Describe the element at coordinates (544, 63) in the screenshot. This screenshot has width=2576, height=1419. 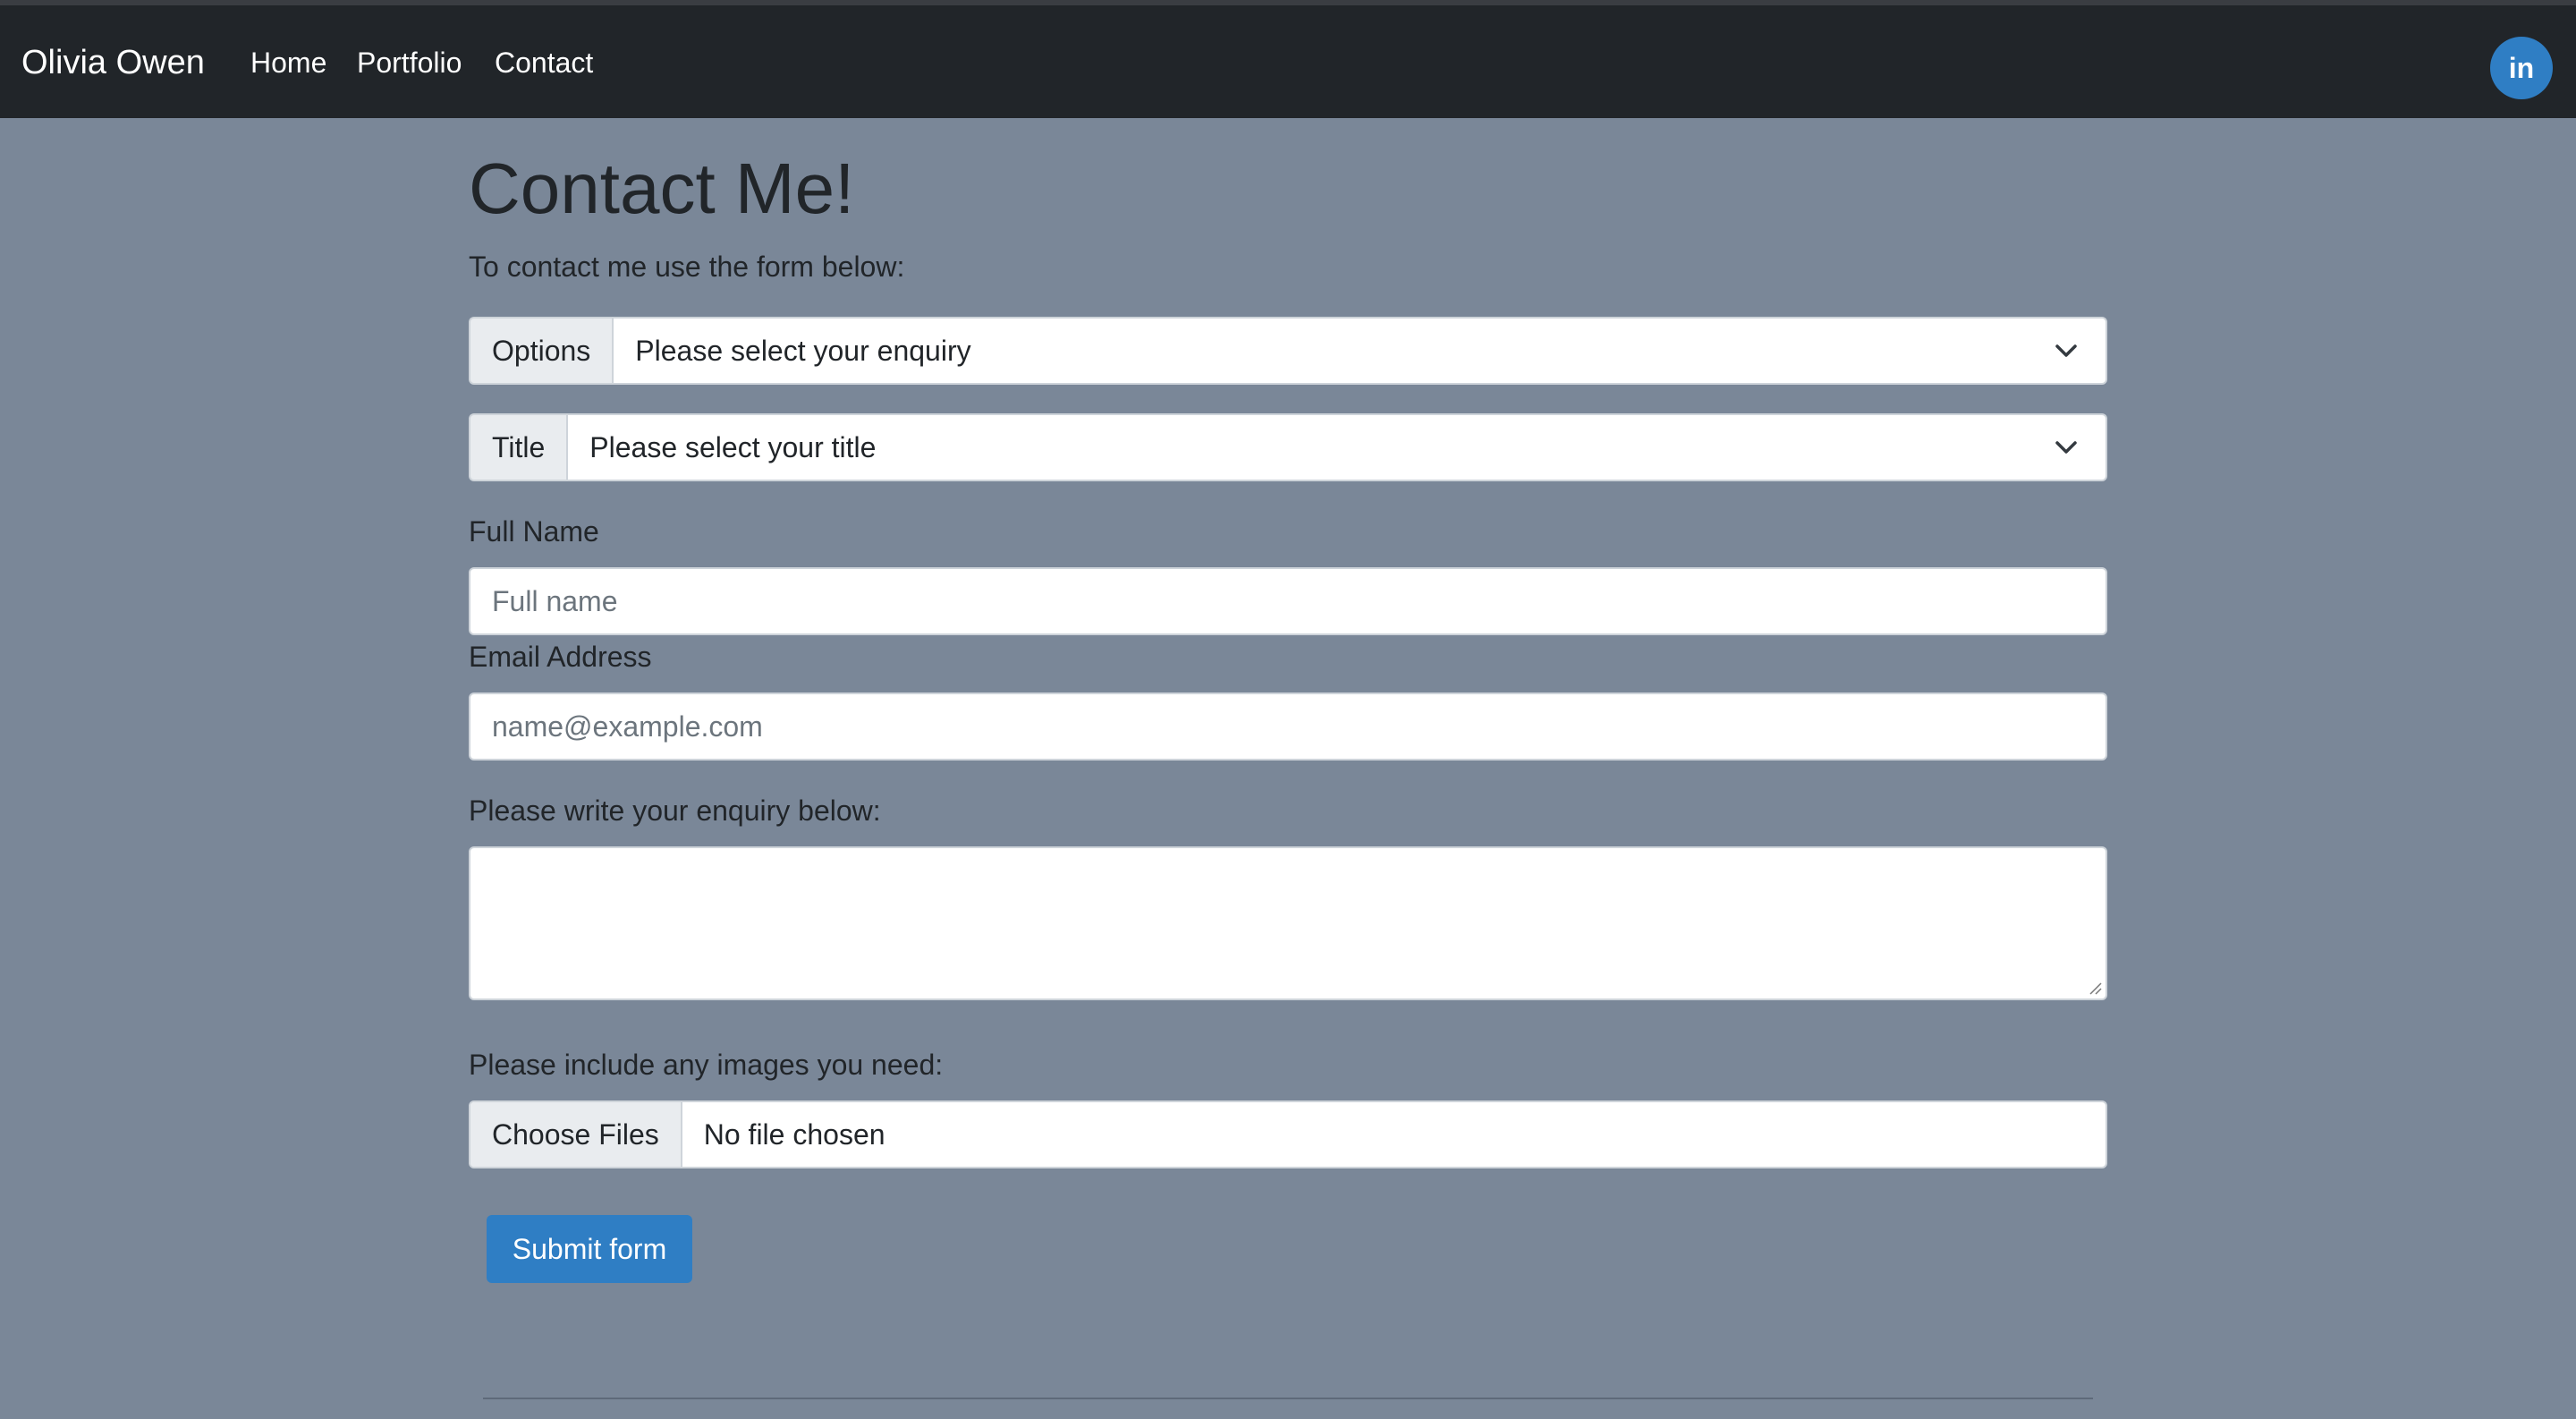
I see `nav-link-contact: Contact` at that location.